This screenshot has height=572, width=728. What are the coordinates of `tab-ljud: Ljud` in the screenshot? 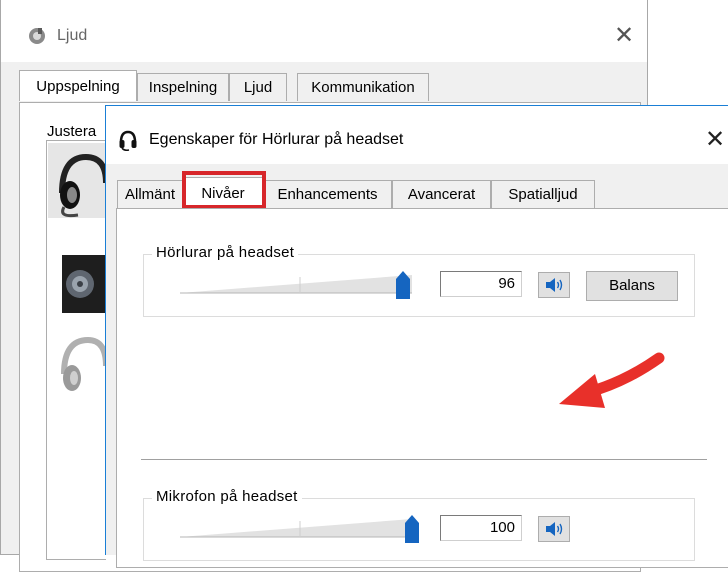 It's located at (258, 87).